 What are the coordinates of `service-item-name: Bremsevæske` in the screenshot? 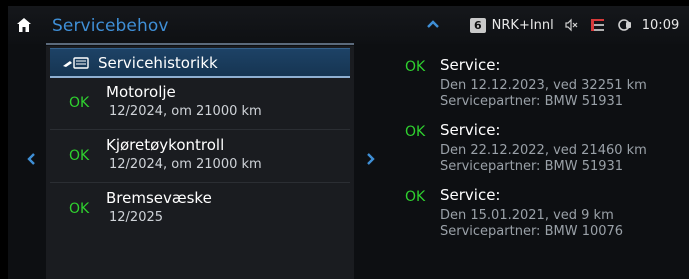 It's located at (159, 198).